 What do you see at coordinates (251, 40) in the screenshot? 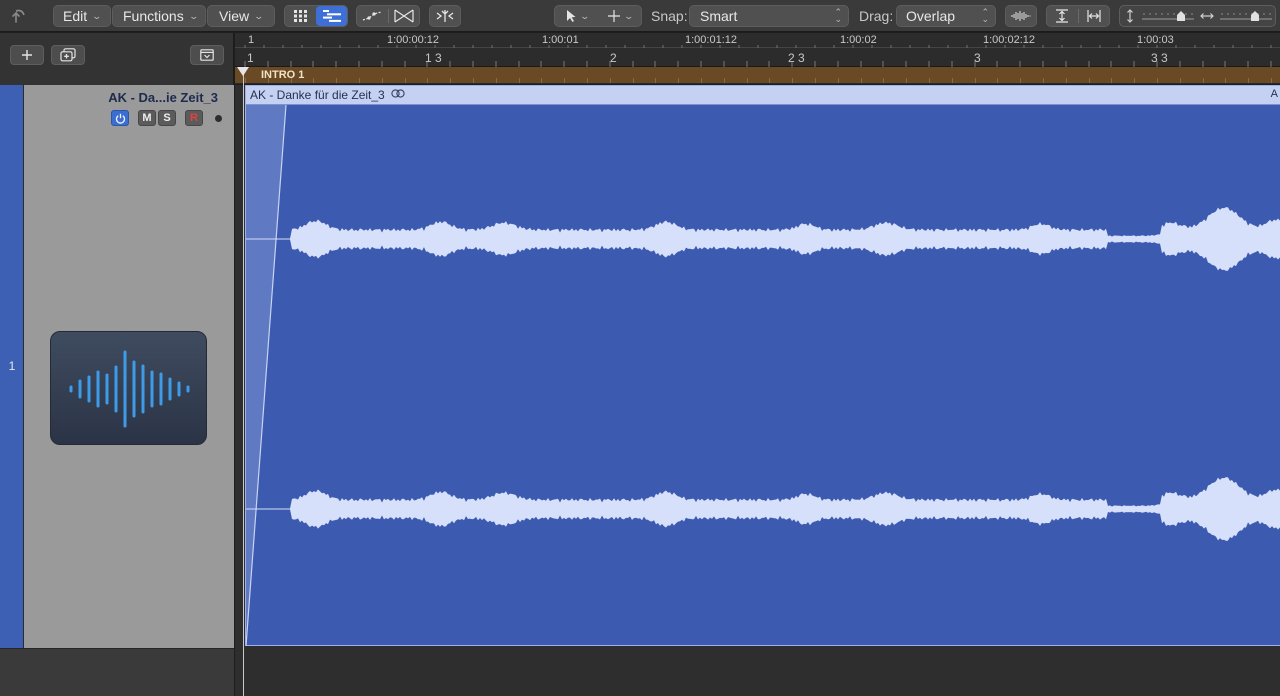
I see `time-label: 1` at bounding box center [251, 40].